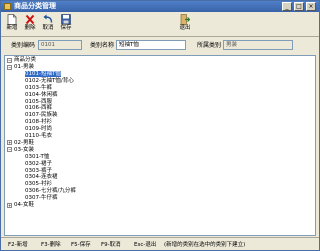 Image resolution: width=320 pixels, height=251 pixels. Describe the element at coordinates (311, 6) in the screenshot. I see `close-button: ×` at that location.